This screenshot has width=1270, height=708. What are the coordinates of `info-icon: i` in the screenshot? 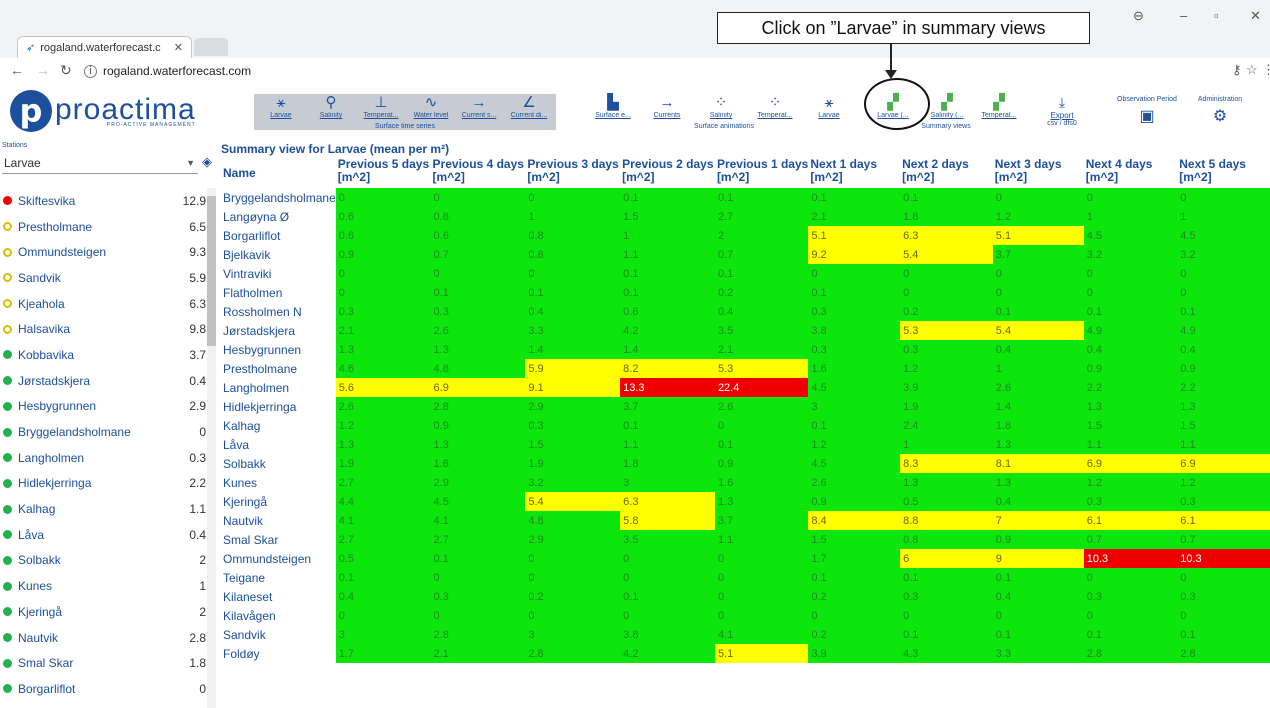 It's located at (90, 71).